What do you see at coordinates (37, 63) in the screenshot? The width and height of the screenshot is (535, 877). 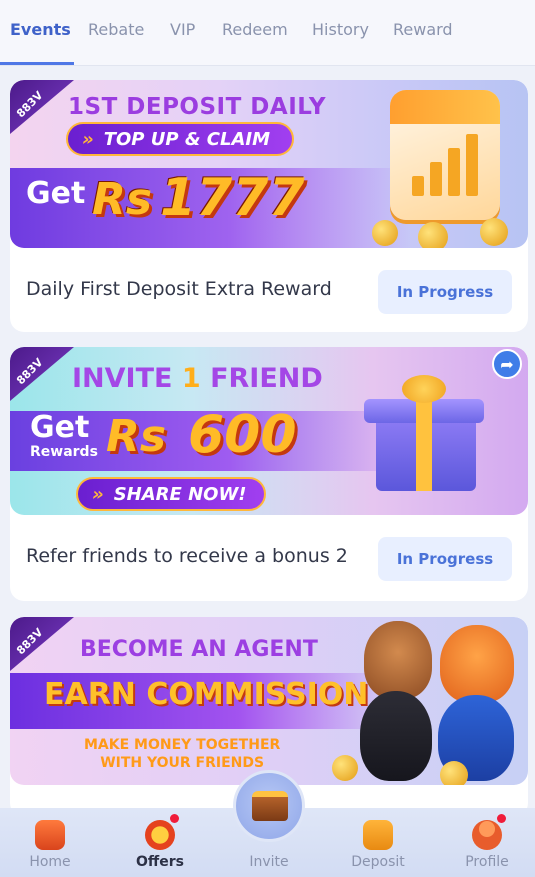 I see `active-tab-indicator` at bounding box center [37, 63].